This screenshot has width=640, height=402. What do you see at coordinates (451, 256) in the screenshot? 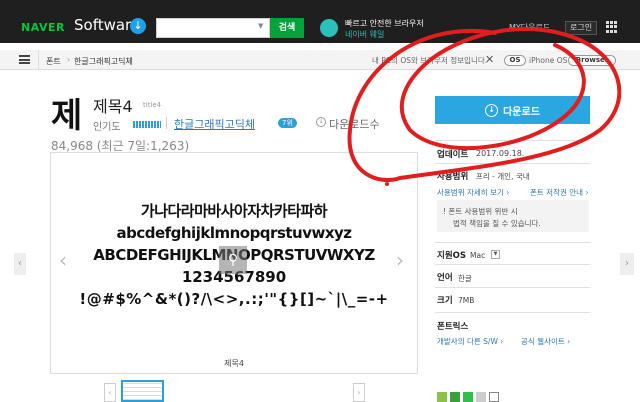
I see `os-label: 지원OS` at bounding box center [451, 256].